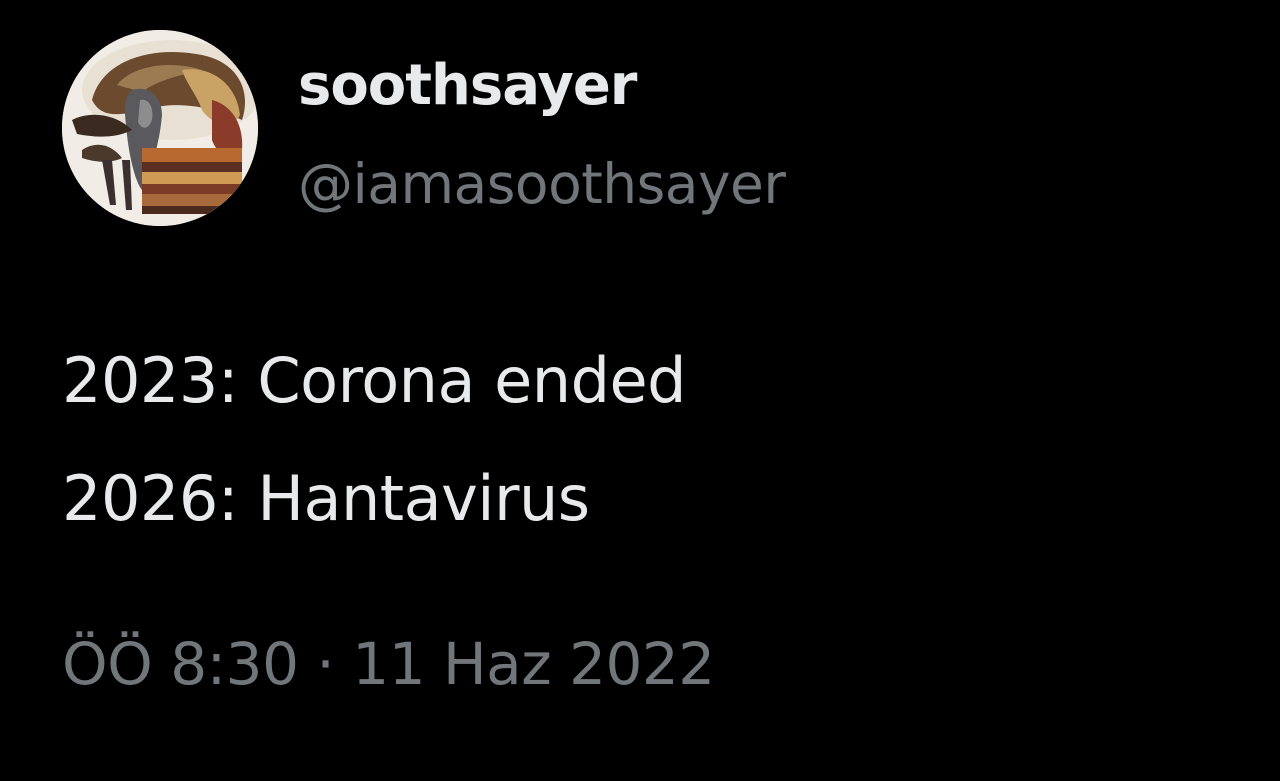 The height and width of the screenshot is (781, 1280). I want to click on painted-figure-avatar-icon, so click(160, 128).